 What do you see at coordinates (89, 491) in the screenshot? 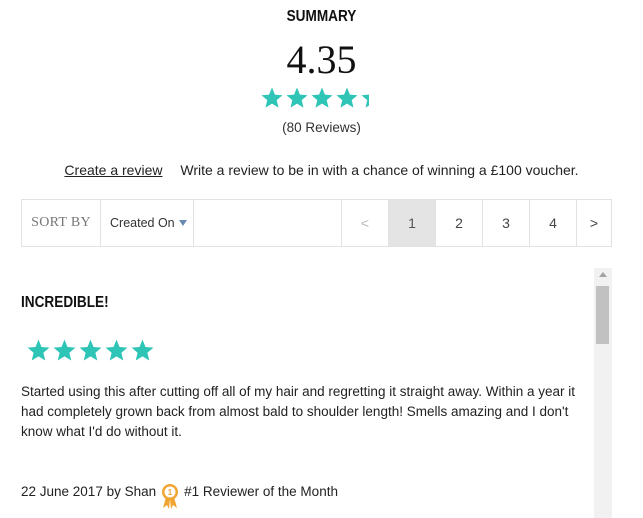
I see `review-date-author: 22 June 2017 by Shan` at bounding box center [89, 491].